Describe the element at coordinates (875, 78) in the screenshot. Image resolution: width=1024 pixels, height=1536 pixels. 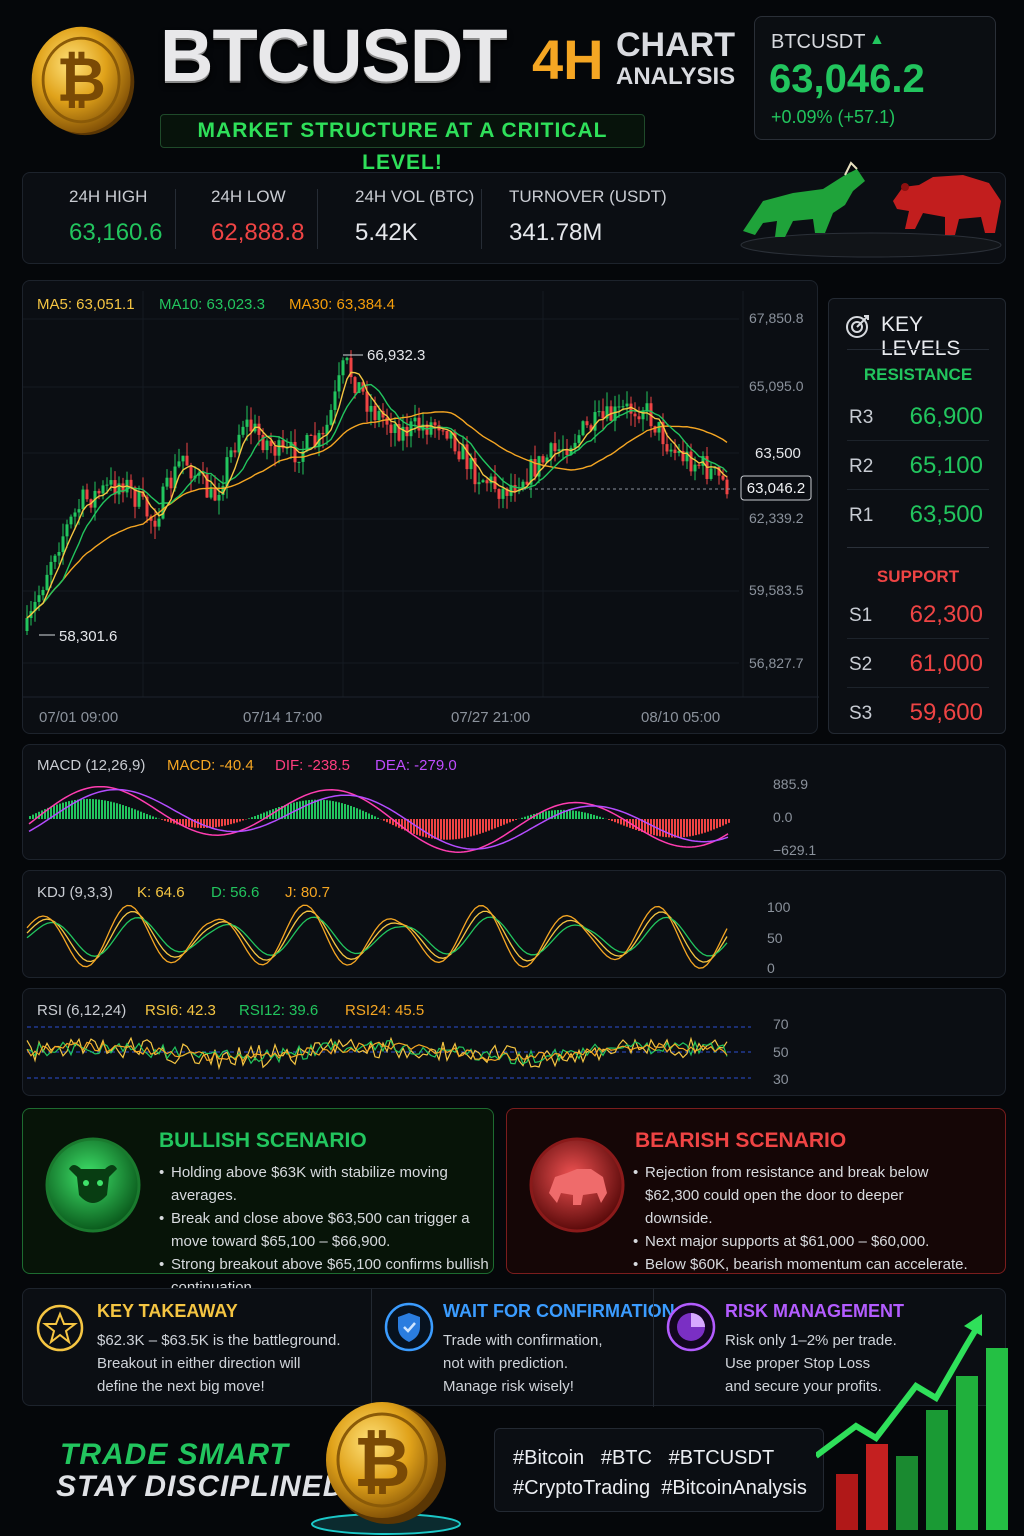
I see `ticker-card: BTCUSDT ▲ 63,046.2 +0.09% (+57.1)` at that location.